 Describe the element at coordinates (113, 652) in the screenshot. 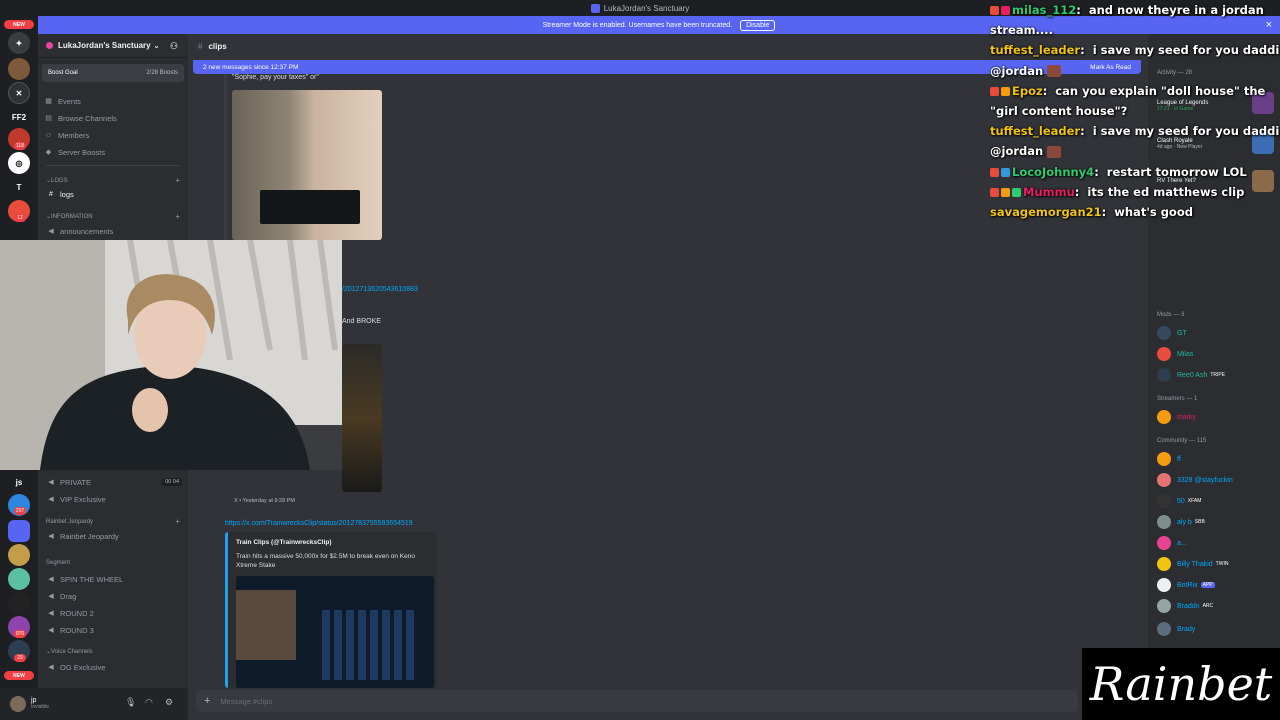

I see `category-voice-channels: ⌄ Voice Channels` at that location.